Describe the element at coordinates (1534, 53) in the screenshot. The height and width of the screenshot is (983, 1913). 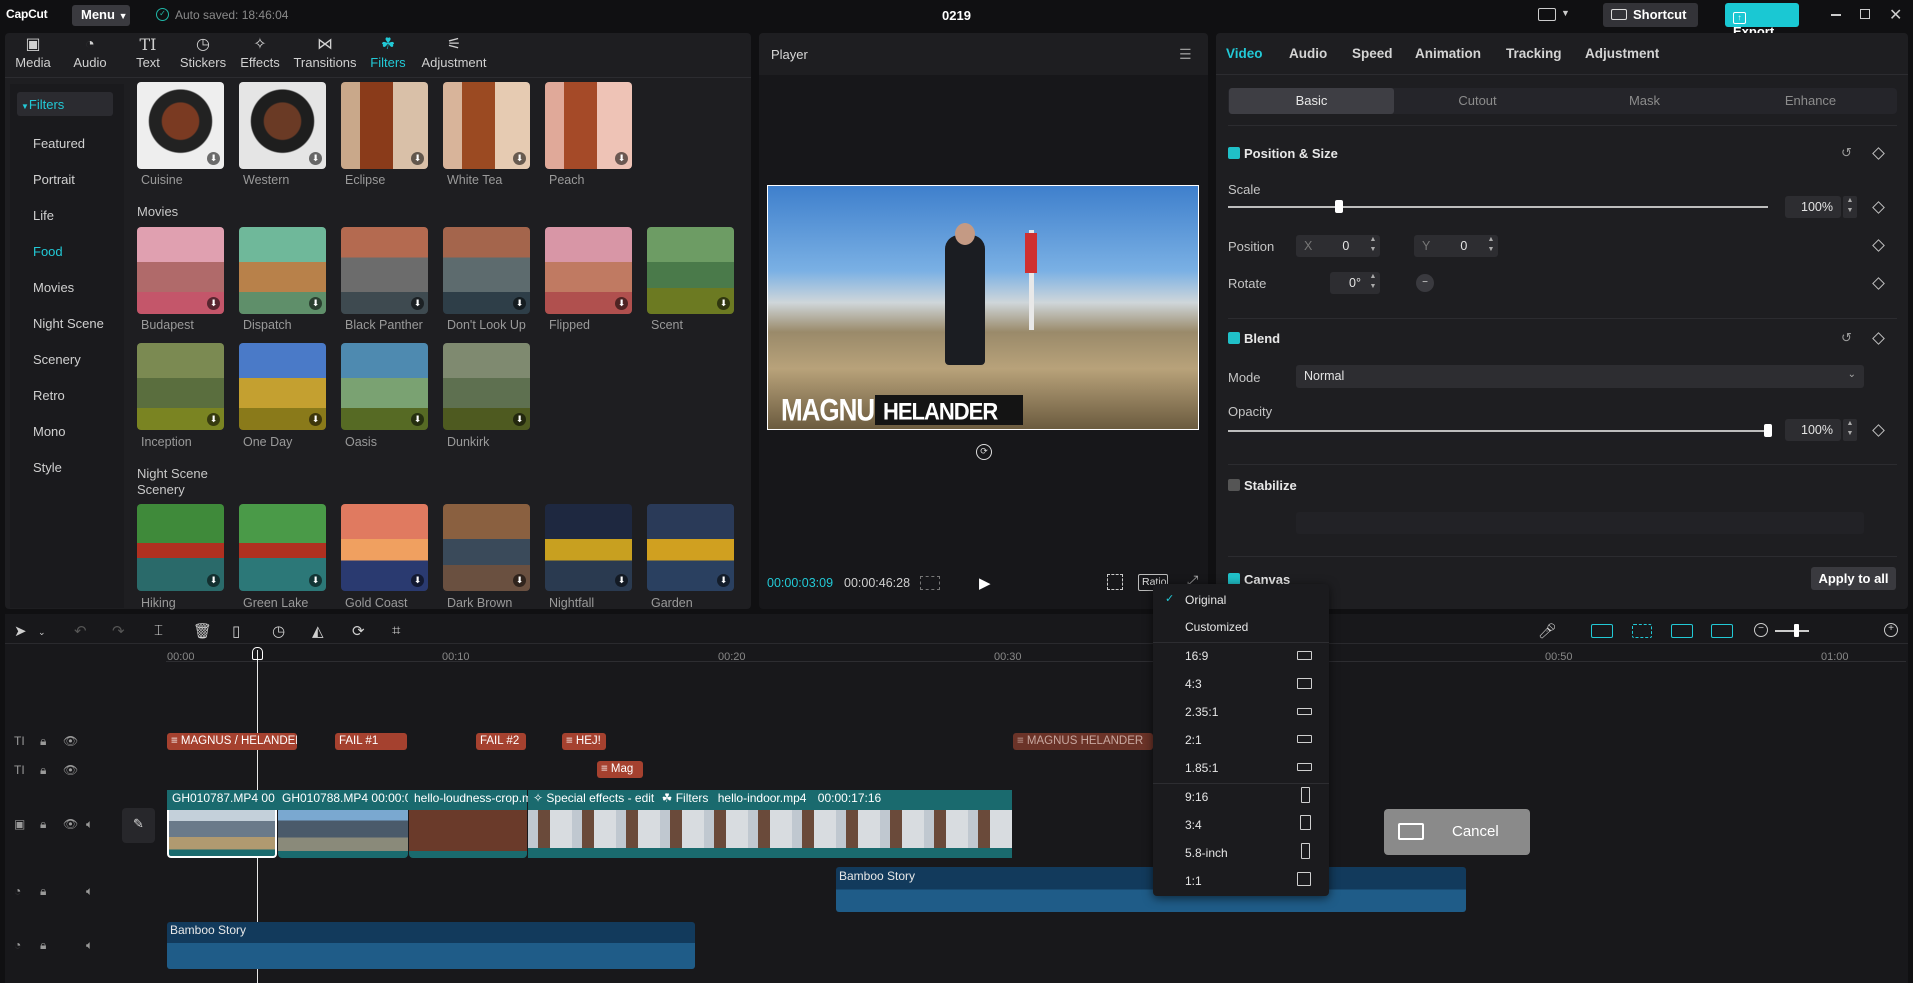
I see `tab-tracking: Tracking` at that location.